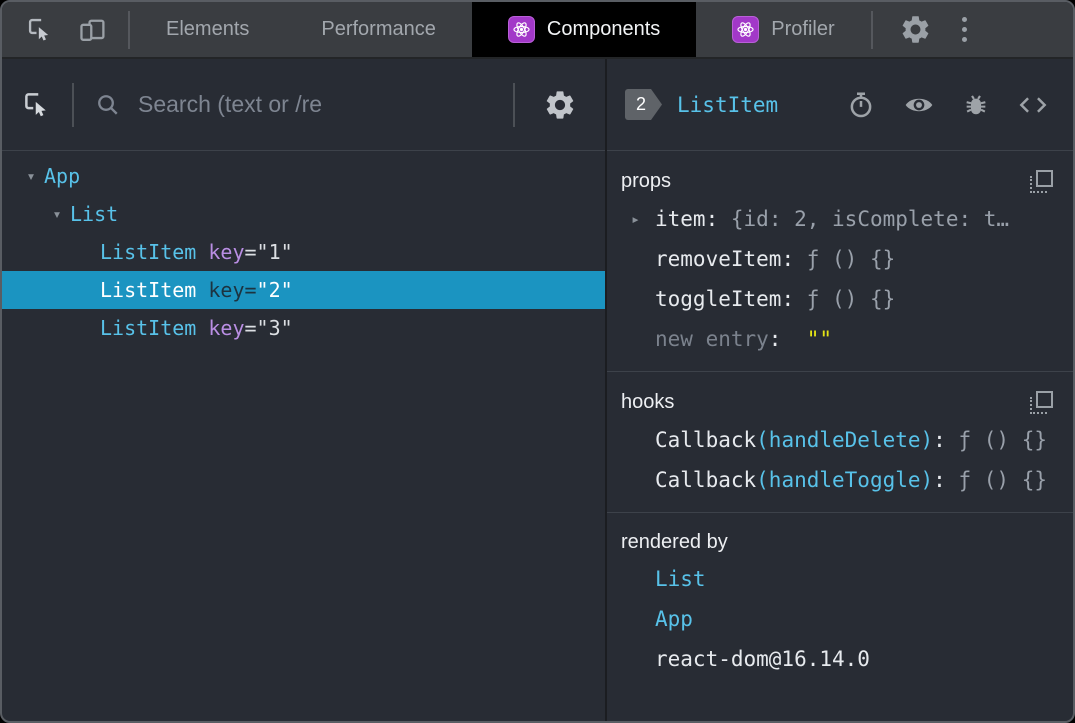 The image size is (1075, 723). Describe the element at coordinates (845, 480) in the screenshot. I see `hook-fn-name: (handleToggle)` at that location.